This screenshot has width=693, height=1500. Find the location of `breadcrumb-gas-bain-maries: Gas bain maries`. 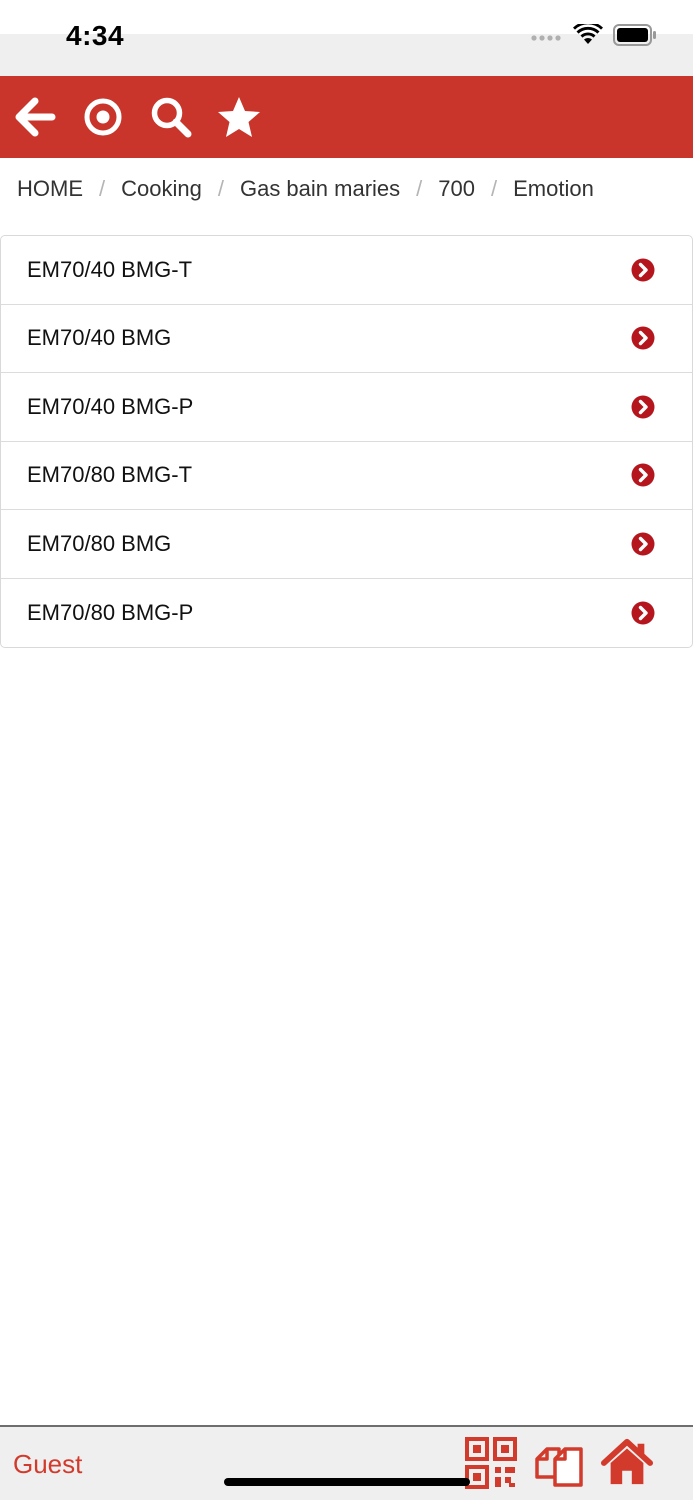

breadcrumb-gas-bain-maries: Gas bain maries is located at coordinates (320, 189).